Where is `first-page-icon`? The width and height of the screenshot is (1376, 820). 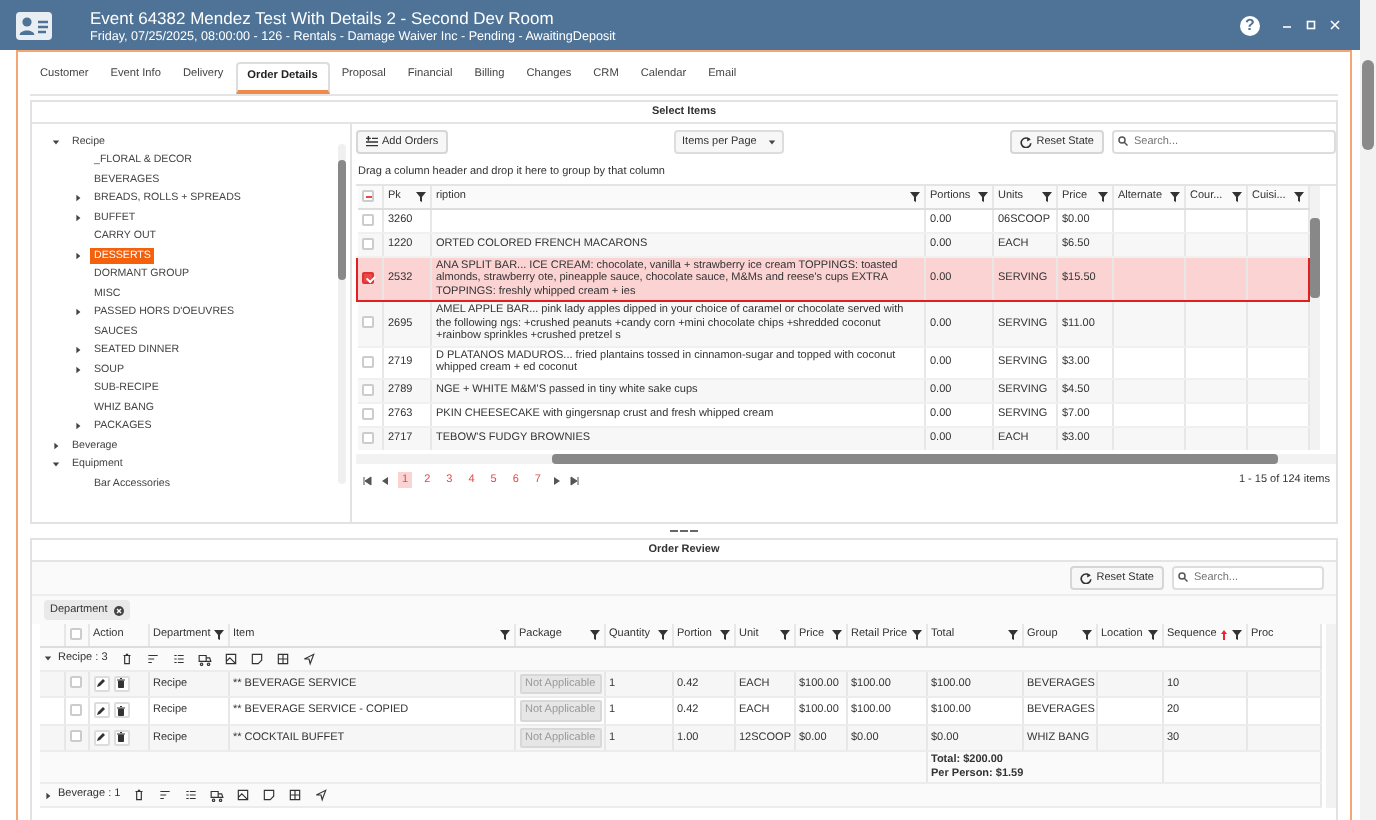
first-page-icon is located at coordinates (367, 480).